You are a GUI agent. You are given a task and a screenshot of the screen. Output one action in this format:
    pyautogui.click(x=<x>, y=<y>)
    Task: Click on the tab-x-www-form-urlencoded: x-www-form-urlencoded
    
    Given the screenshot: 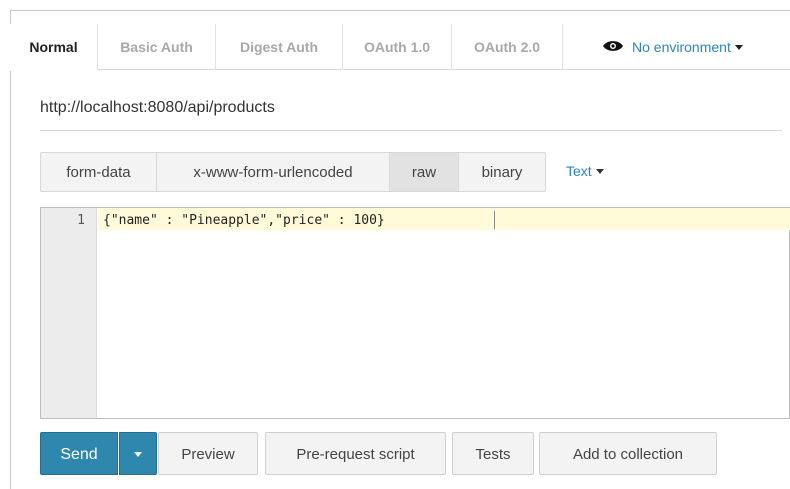 What is the action you would take?
    pyautogui.click(x=273, y=172)
    